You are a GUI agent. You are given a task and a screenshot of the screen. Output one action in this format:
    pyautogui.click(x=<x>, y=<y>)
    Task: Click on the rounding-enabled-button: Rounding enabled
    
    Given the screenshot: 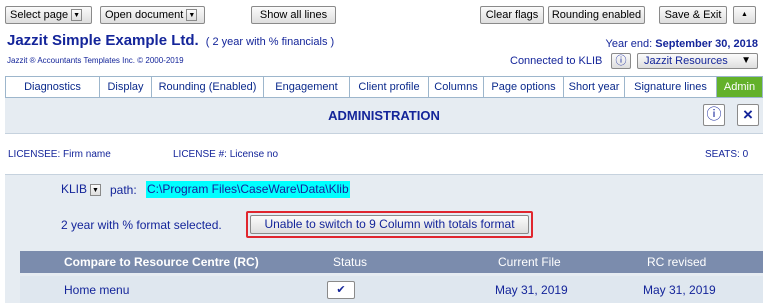 What is the action you would take?
    pyautogui.click(x=596, y=15)
    